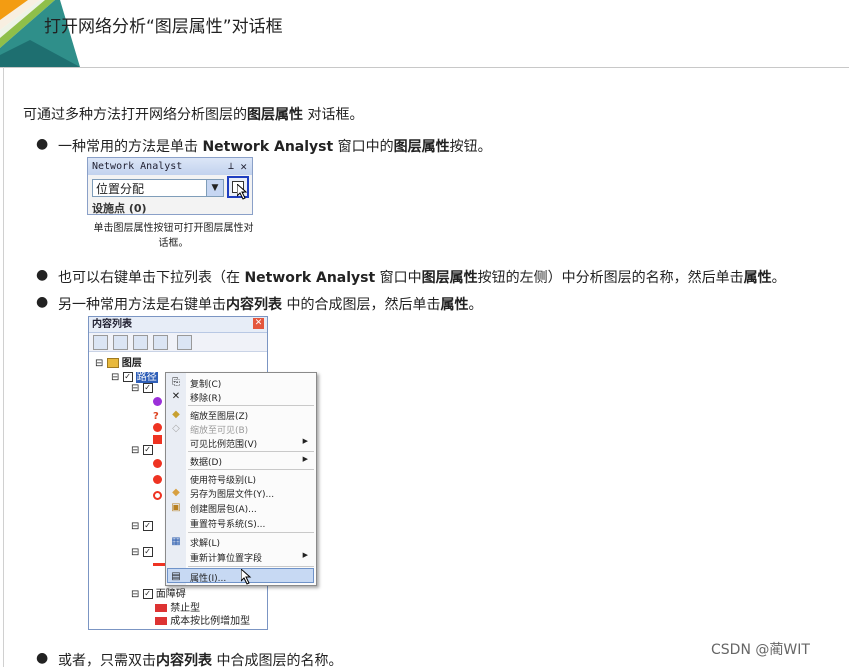  Describe the element at coordinates (176, 507) in the screenshot. I see `layer-package-icon: ▣` at that location.